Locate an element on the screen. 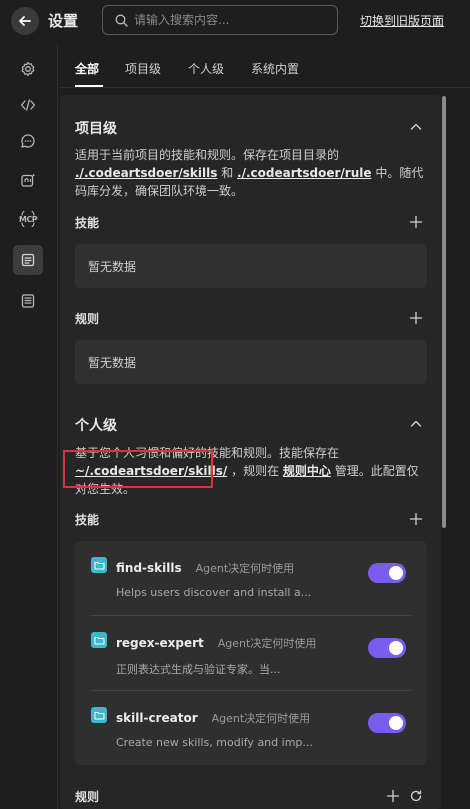 This screenshot has width=470, height=809. code-icon is located at coordinates (28, 105).